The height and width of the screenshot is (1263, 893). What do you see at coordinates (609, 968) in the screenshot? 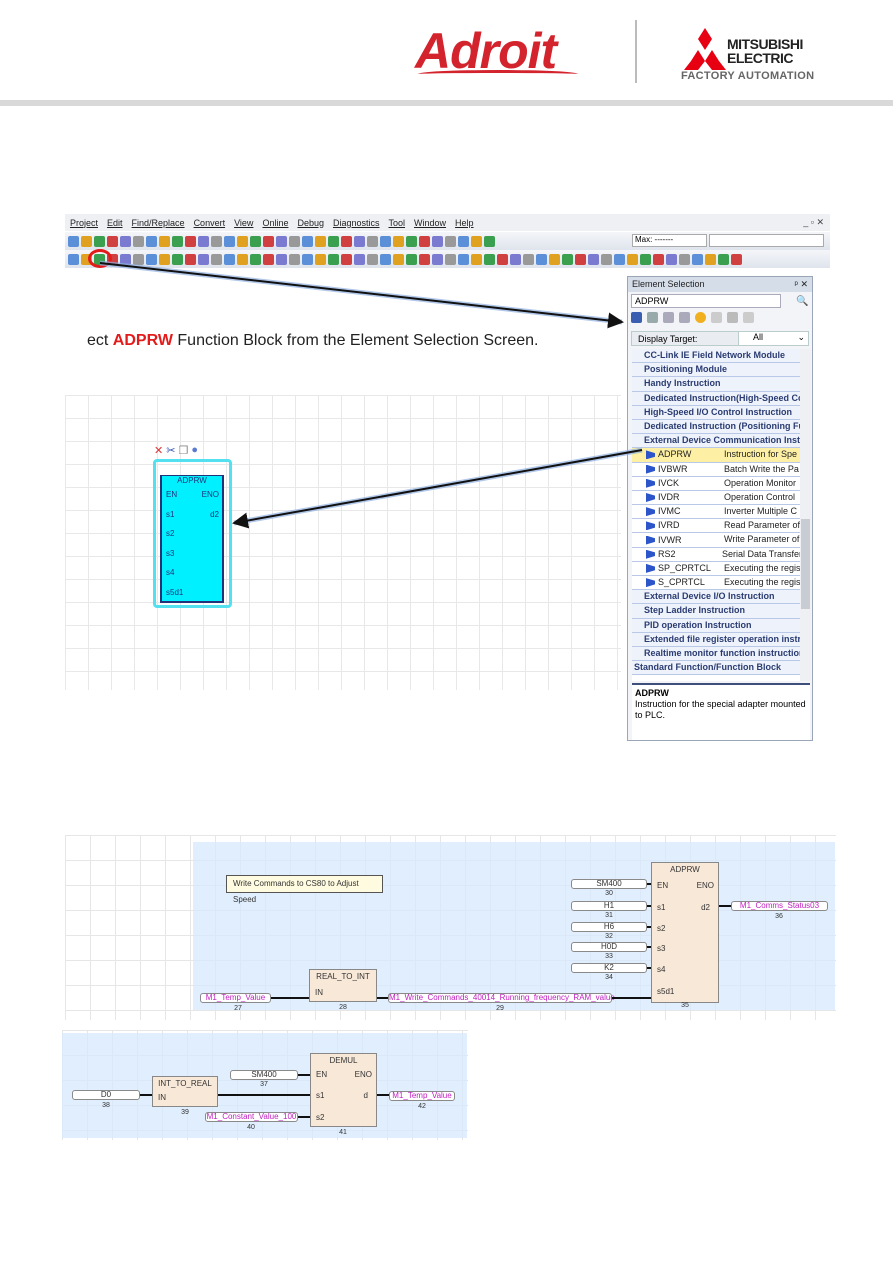
I see `input-variable: K2` at bounding box center [609, 968].